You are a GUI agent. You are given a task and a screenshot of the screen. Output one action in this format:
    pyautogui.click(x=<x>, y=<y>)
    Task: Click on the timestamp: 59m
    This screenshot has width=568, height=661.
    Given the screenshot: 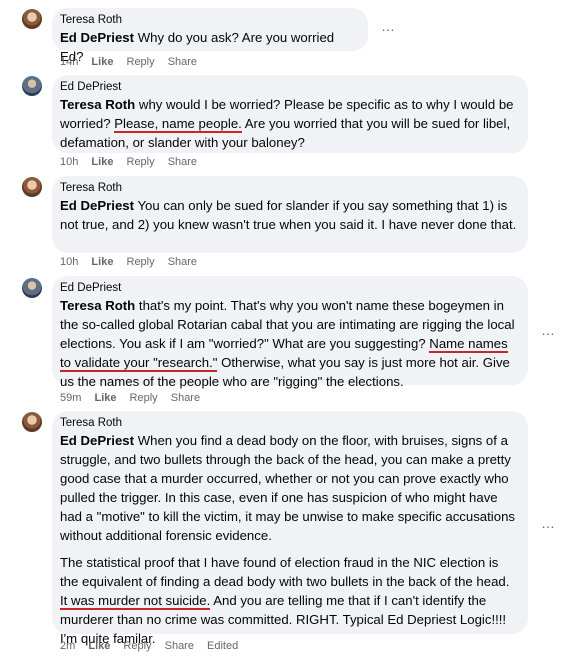 What is the action you would take?
    pyautogui.click(x=70, y=398)
    